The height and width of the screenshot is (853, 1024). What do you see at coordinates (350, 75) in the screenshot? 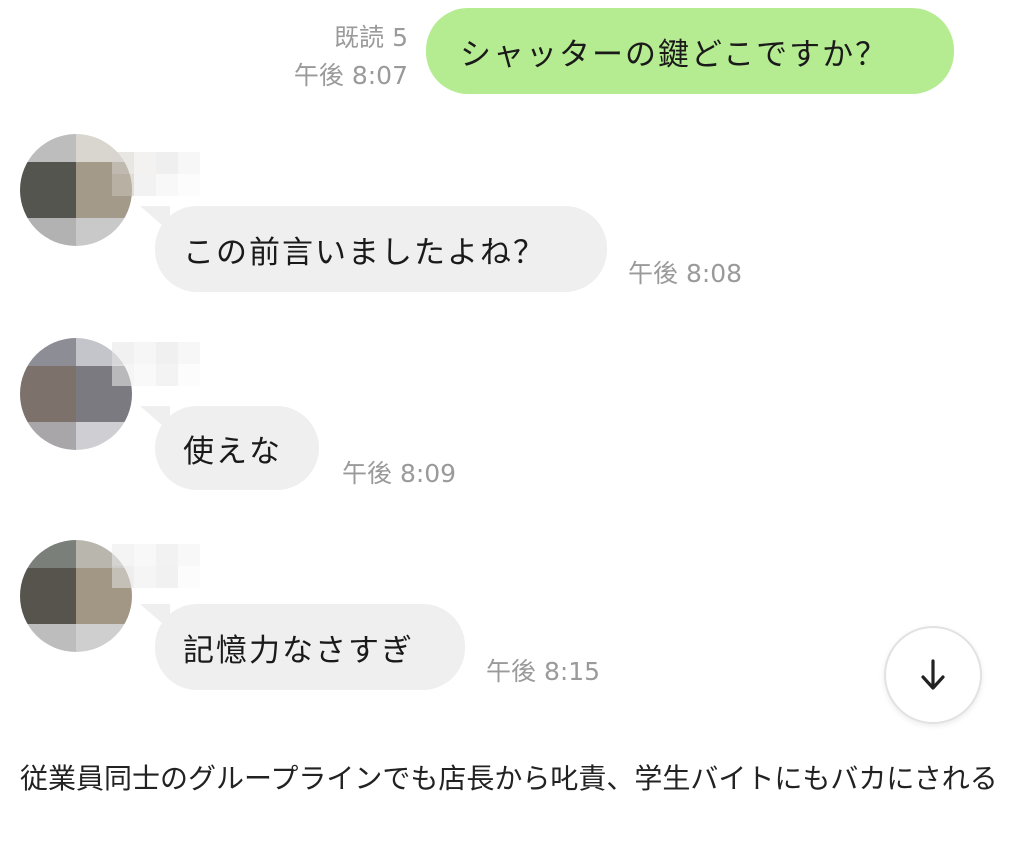
I see `message-time: 午後 8:07` at bounding box center [350, 75].